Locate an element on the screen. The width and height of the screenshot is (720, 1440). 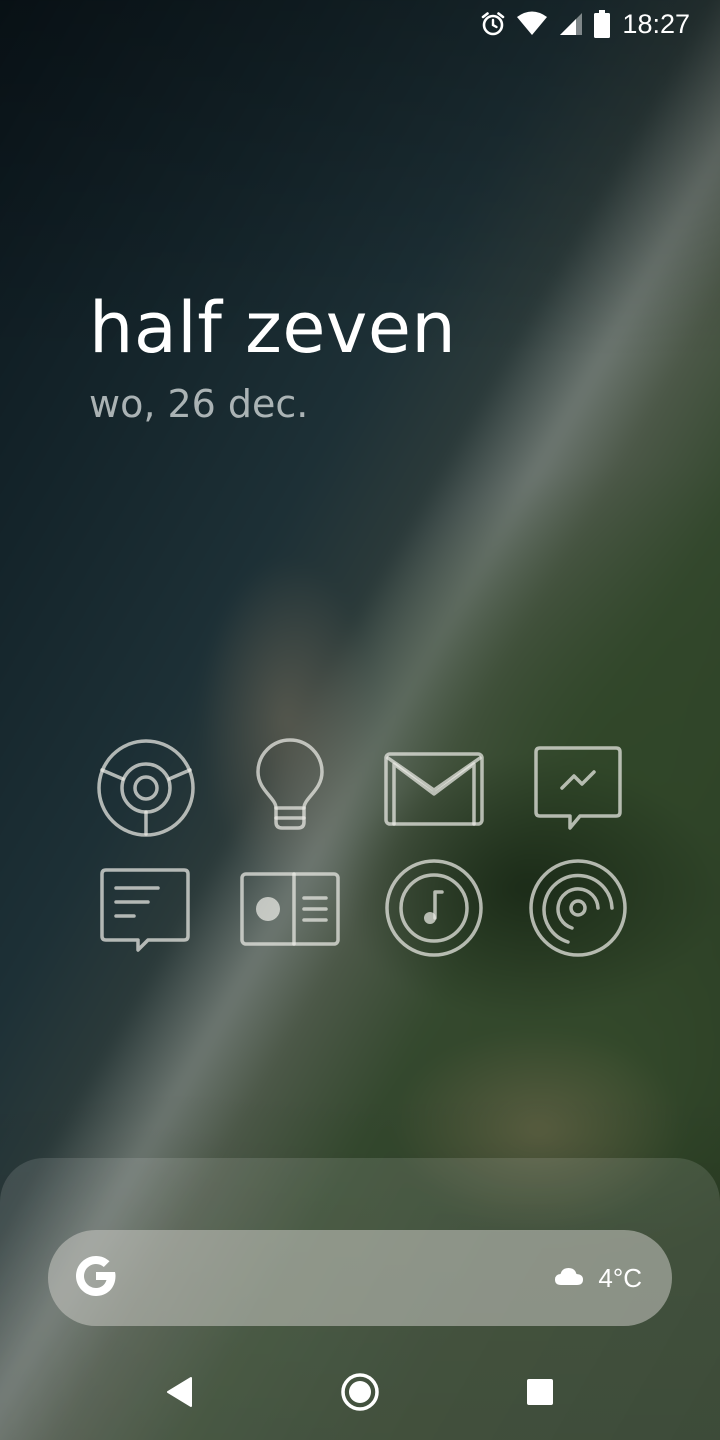
chrome-icon is located at coordinates (146, 788).